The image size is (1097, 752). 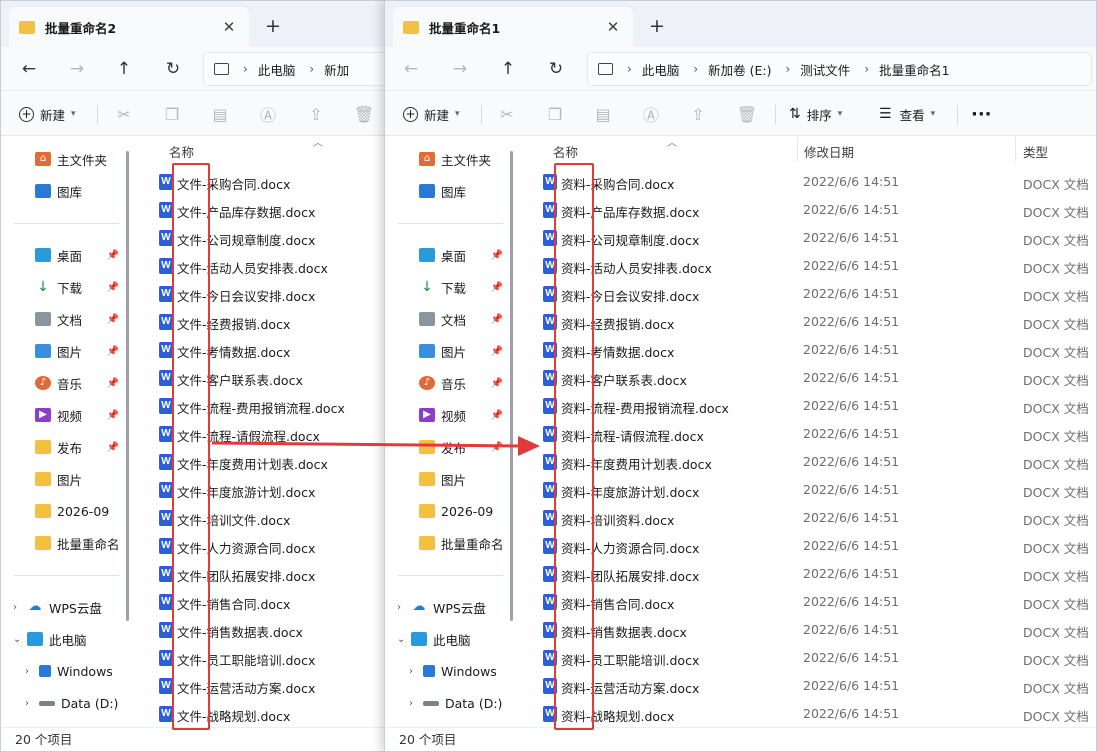 I want to click on file-row: W 资料-年度费用计划表.docx 2022/6/6 14:51 DOCX 文档, so click(x=806, y=462).